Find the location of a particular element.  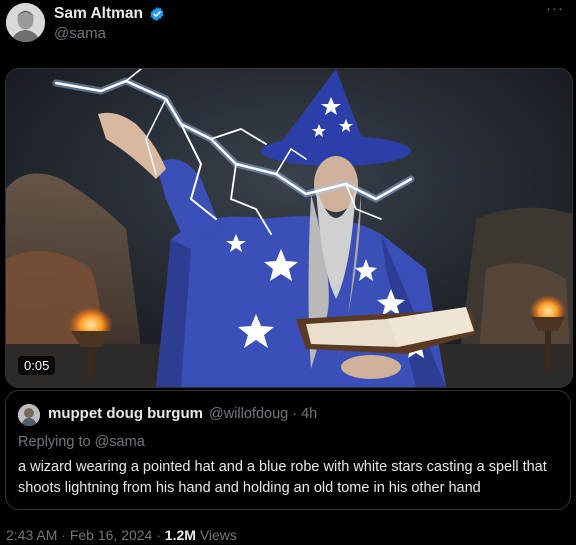

tweet-header: Sam Altman @sama ··· is located at coordinates (288, 30).